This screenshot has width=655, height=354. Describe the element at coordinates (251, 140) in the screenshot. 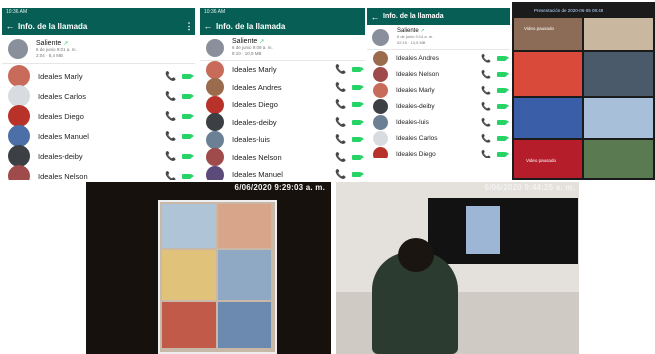

I see `contact-name: Ideales-luis` at that location.